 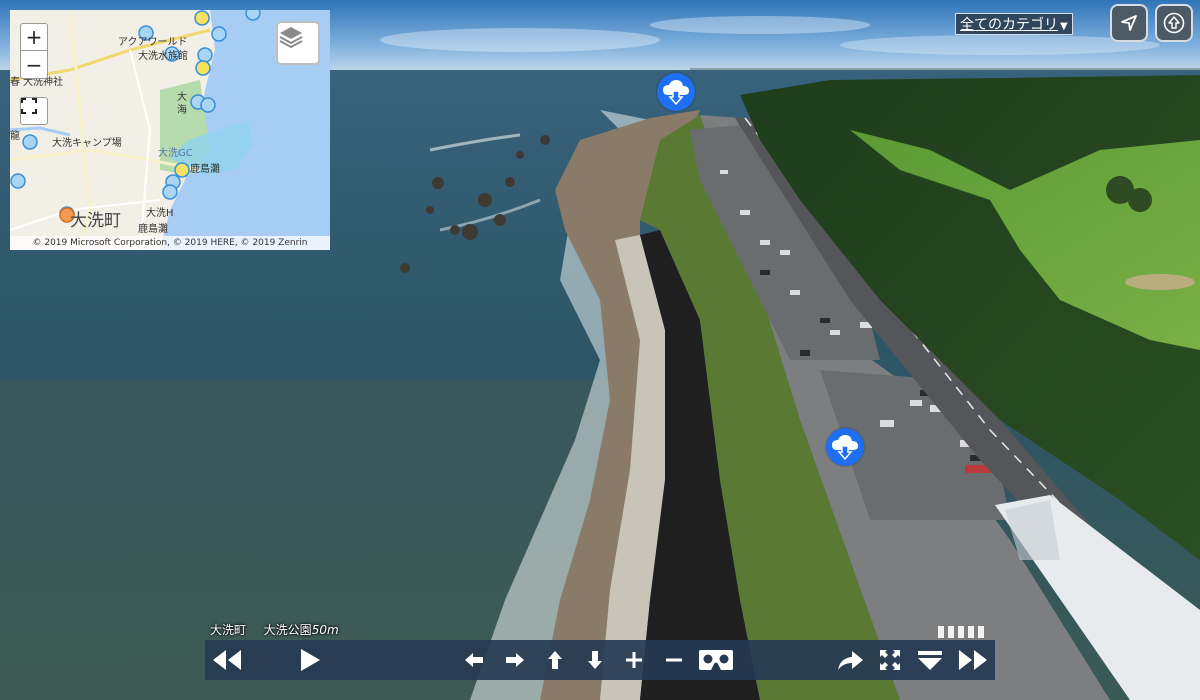 I want to click on hide-controls-button, so click(x=930, y=660).